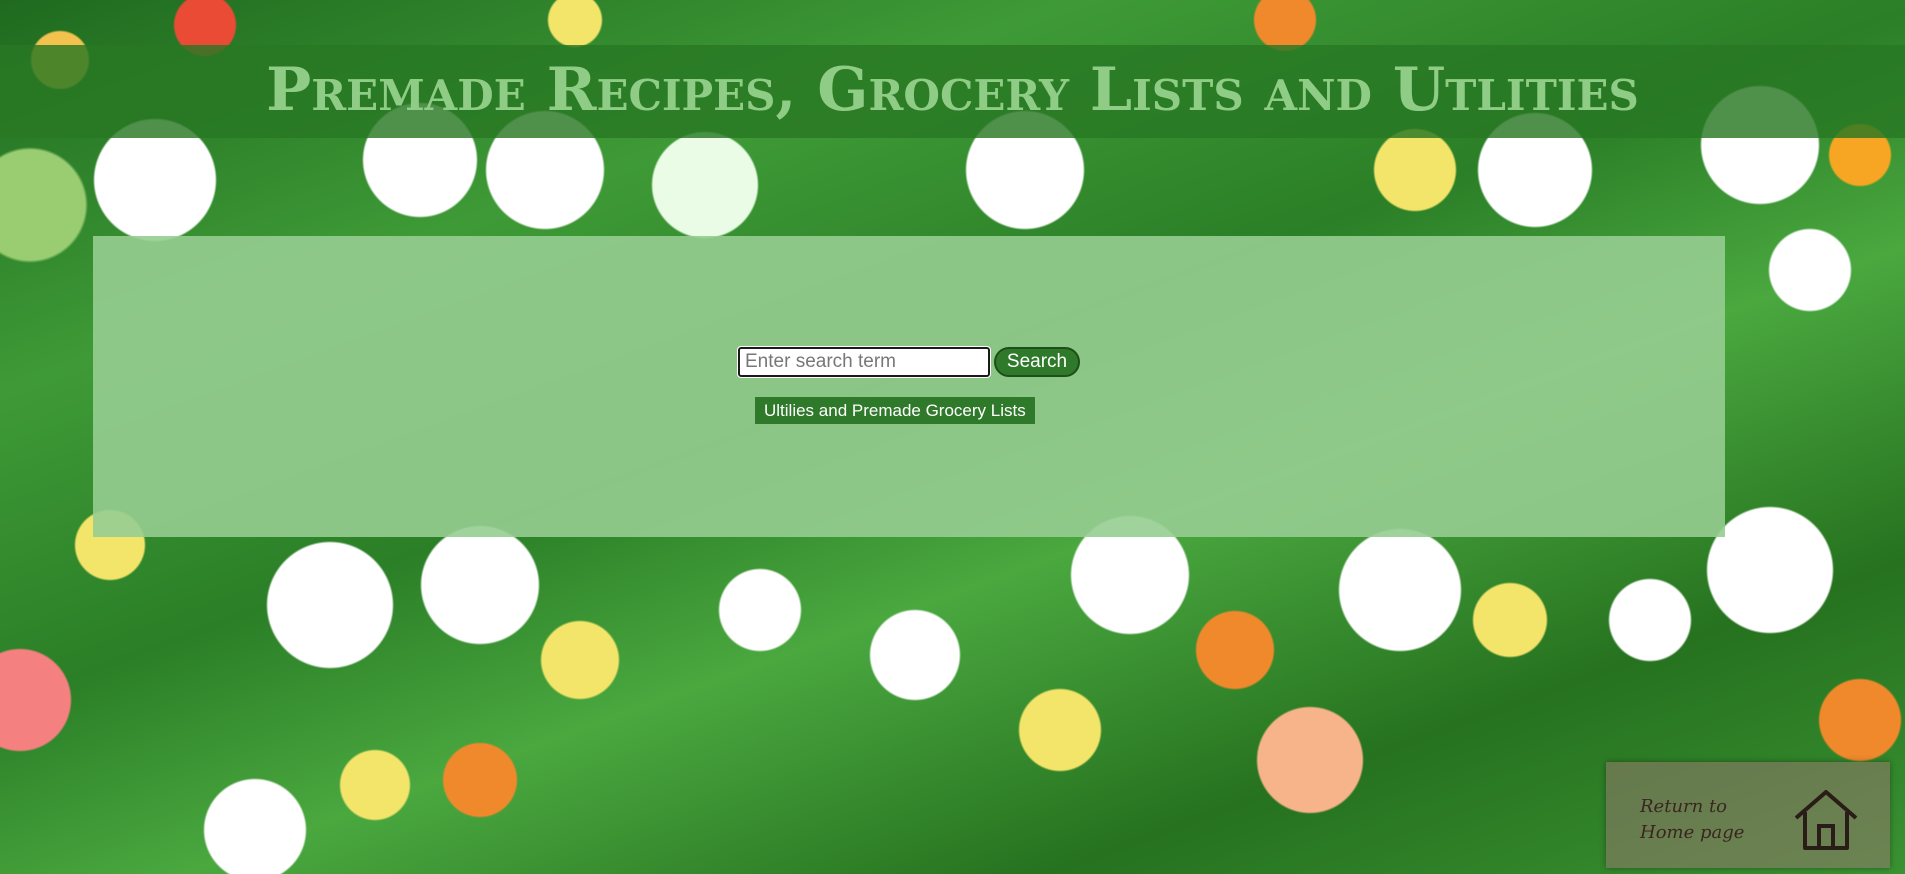 The height and width of the screenshot is (874, 1905). Describe the element at coordinates (895, 410) in the screenshot. I see `utilities-grocery-lists-link: Ultilies and Premade Grocery Lists` at that location.